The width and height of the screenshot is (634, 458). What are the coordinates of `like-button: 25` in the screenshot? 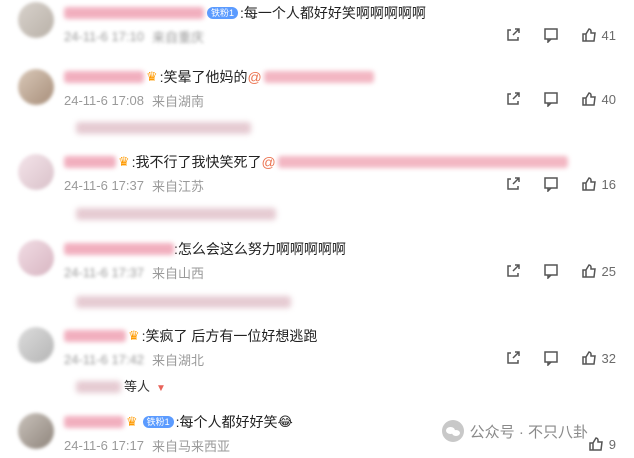 It's located at (598, 271).